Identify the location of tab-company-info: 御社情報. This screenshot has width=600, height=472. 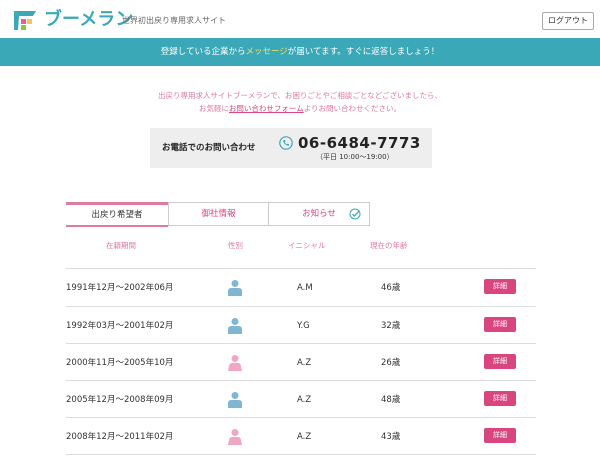
(218, 214).